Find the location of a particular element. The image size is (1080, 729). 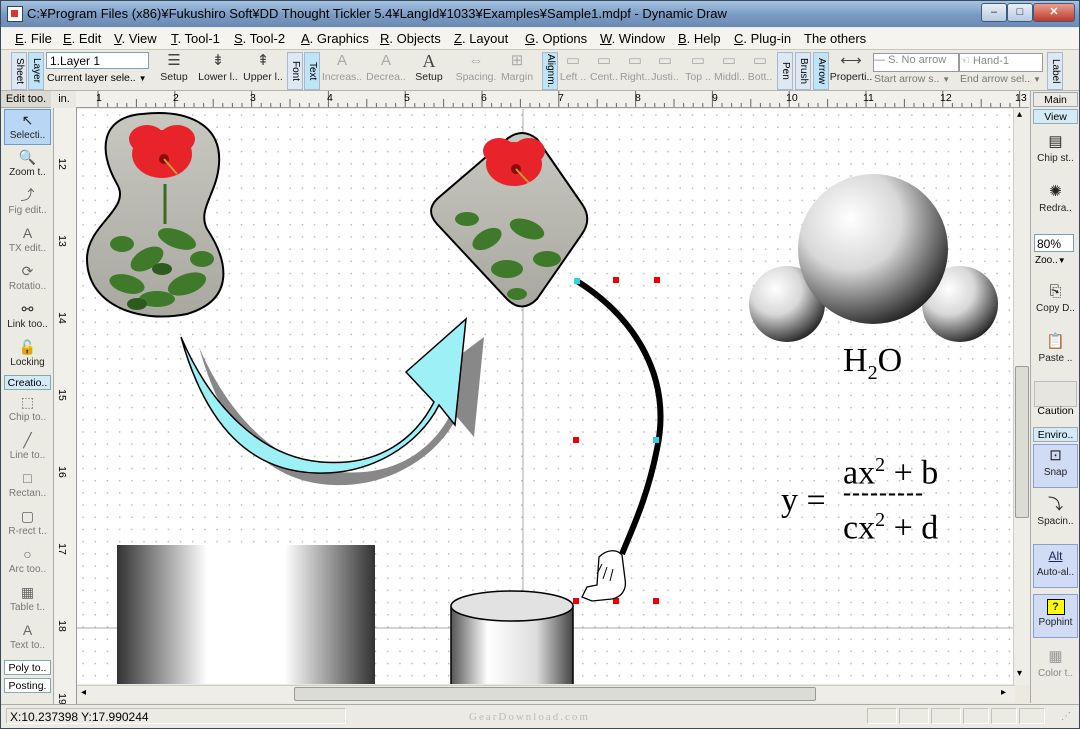

menu-graphics: A. Graphics is located at coordinates (335, 38).